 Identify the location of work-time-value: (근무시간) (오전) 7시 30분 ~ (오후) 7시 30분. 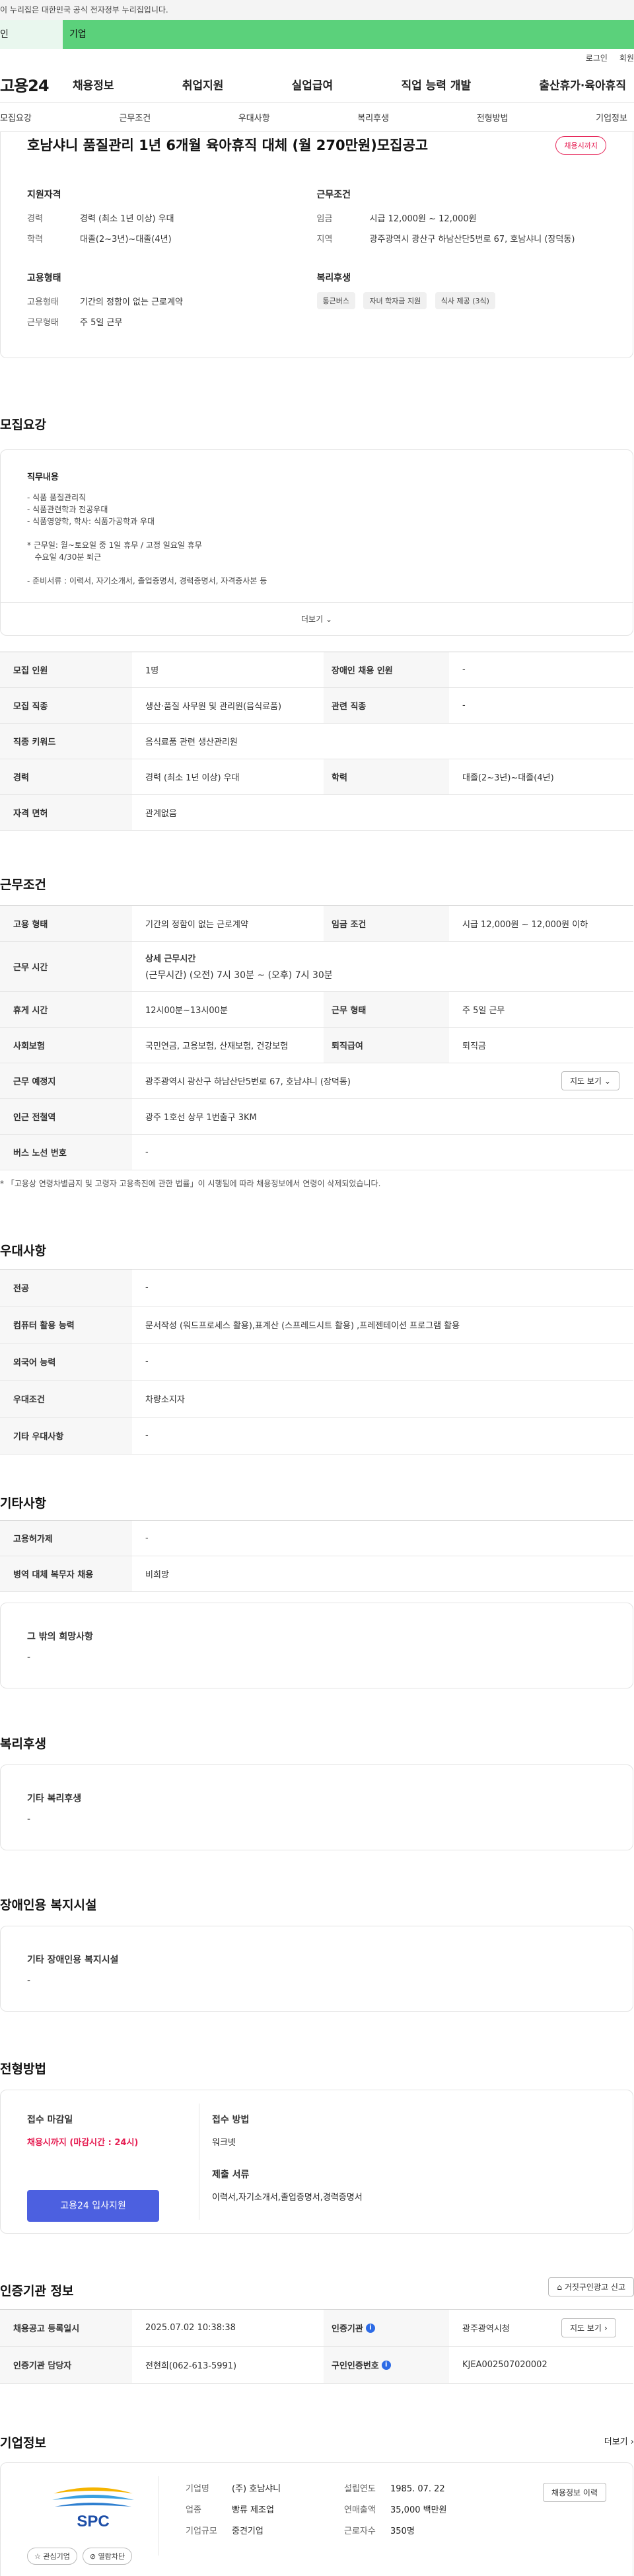
(239, 975).